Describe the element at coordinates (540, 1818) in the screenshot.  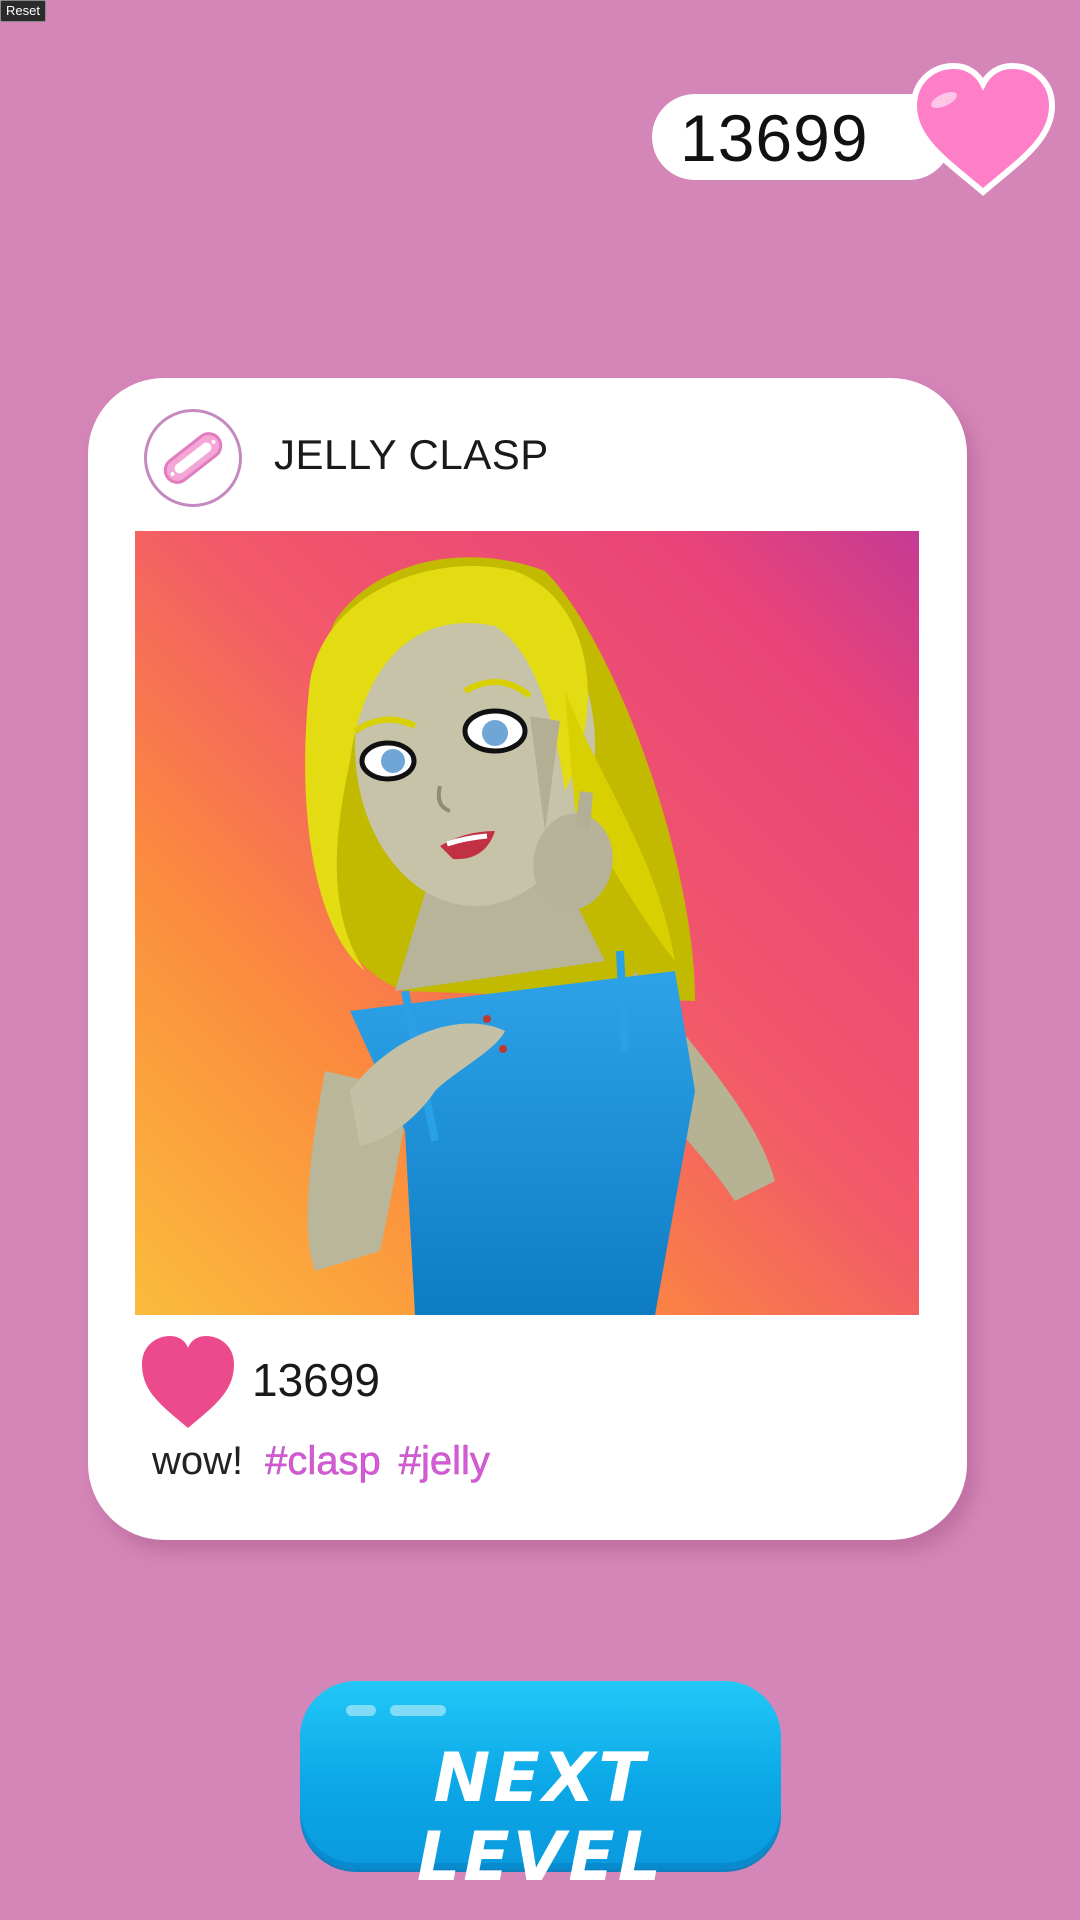
I see `next-level-label: NEXT LEVEL` at that location.